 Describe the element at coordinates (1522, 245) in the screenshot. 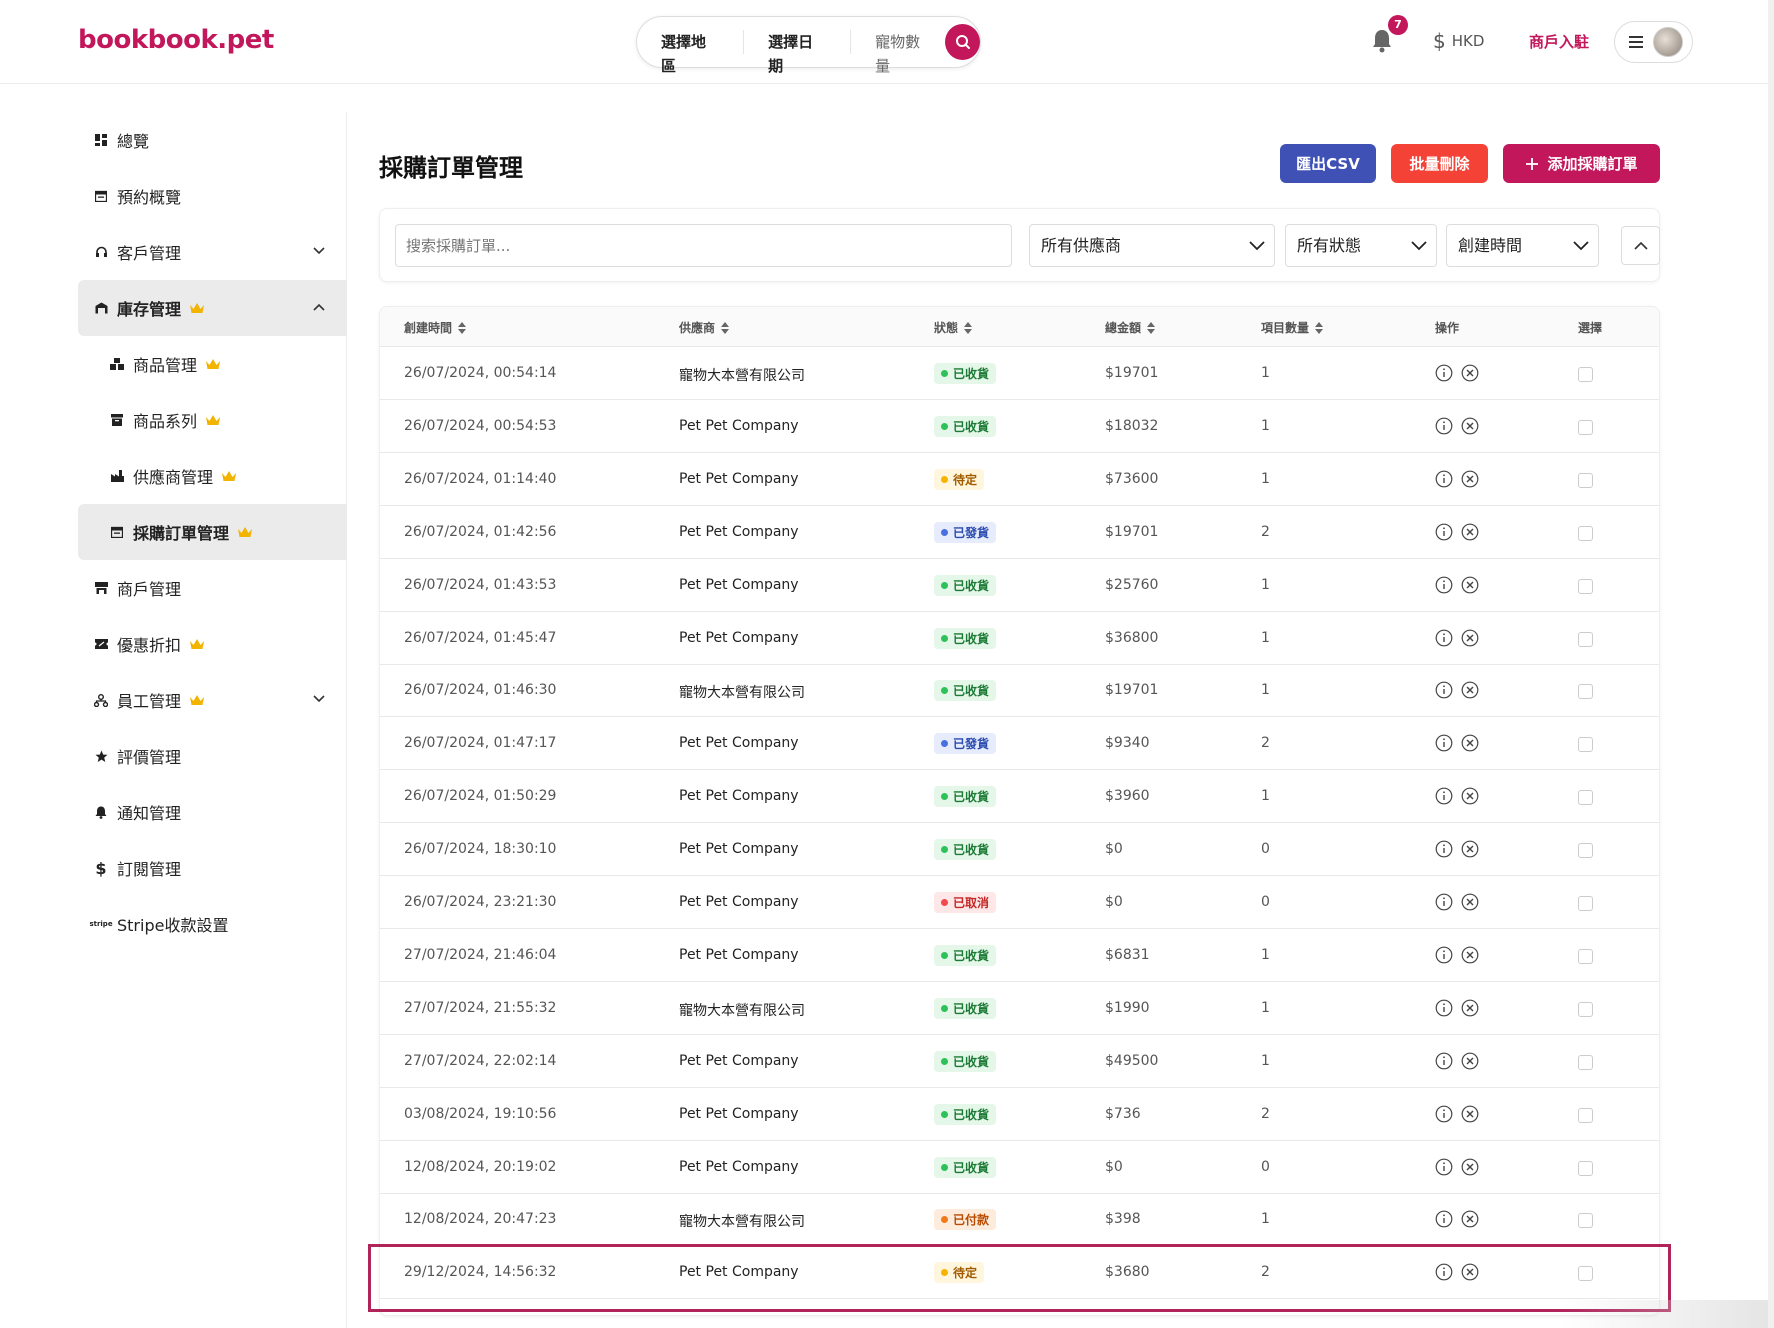

I see `sort-field-select: 創建時間` at that location.